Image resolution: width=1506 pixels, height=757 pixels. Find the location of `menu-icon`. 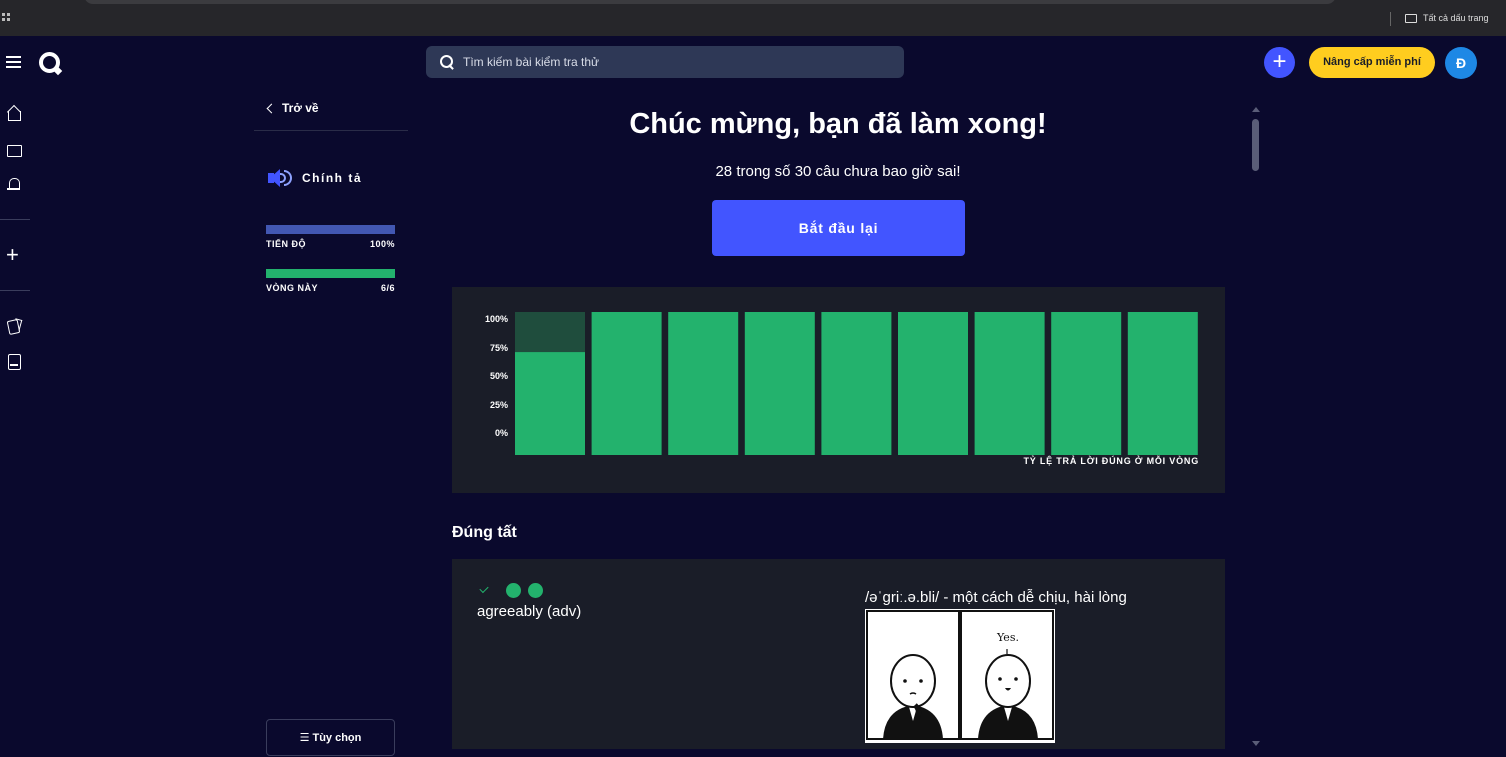

menu-icon is located at coordinates (13, 62).